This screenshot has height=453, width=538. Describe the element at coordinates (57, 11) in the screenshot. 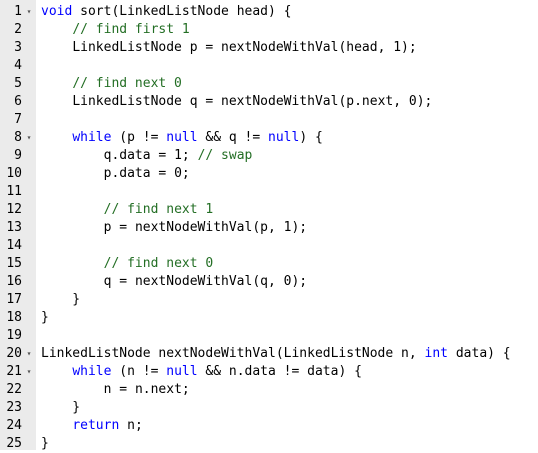

I see `keyword-token: void` at that location.